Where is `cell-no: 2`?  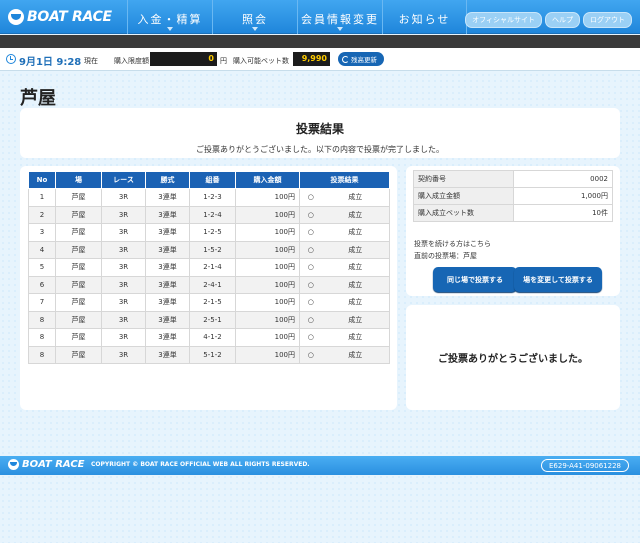
cell-no: 2 is located at coordinates (42, 214).